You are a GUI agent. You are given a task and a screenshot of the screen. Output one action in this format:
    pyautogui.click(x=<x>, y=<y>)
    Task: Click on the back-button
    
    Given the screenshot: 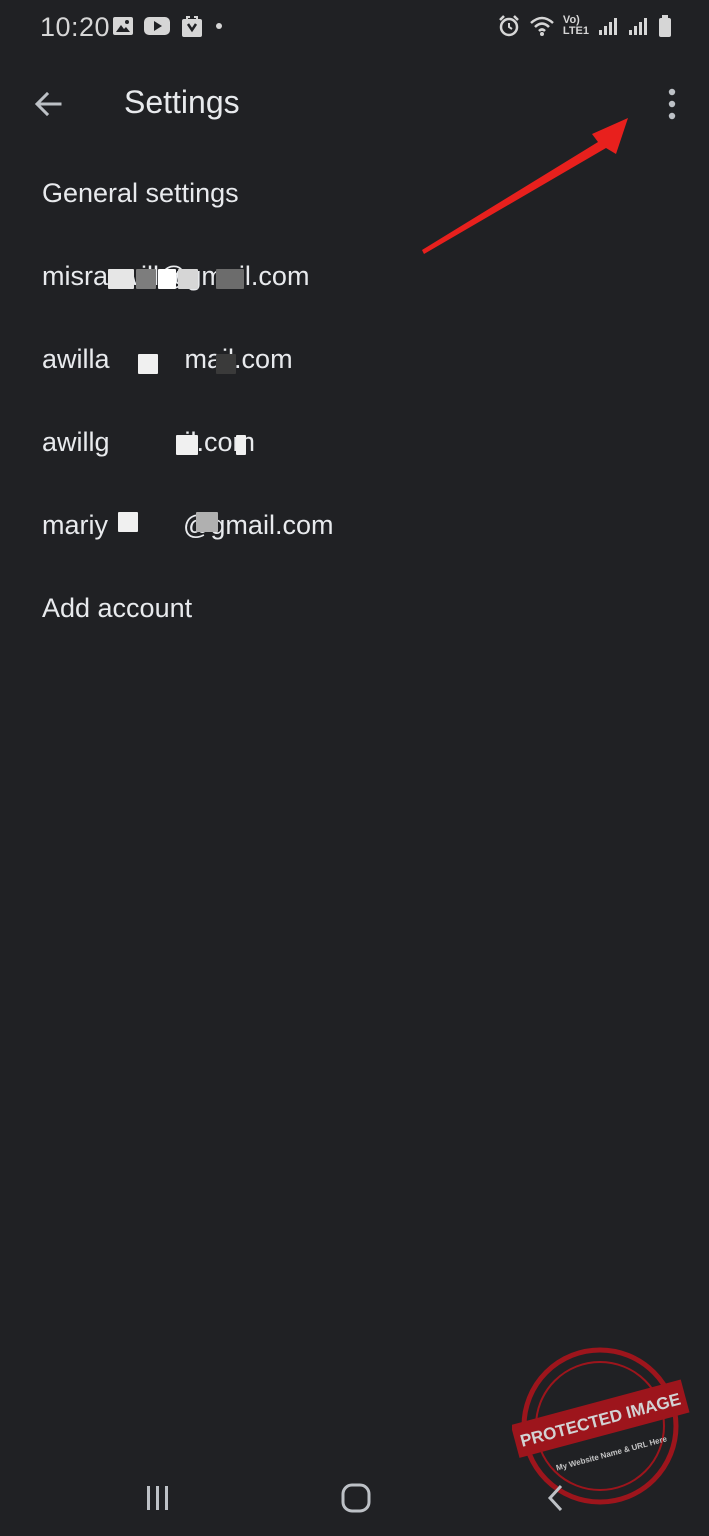 What is the action you would take?
    pyautogui.click(x=48, y=104)
    